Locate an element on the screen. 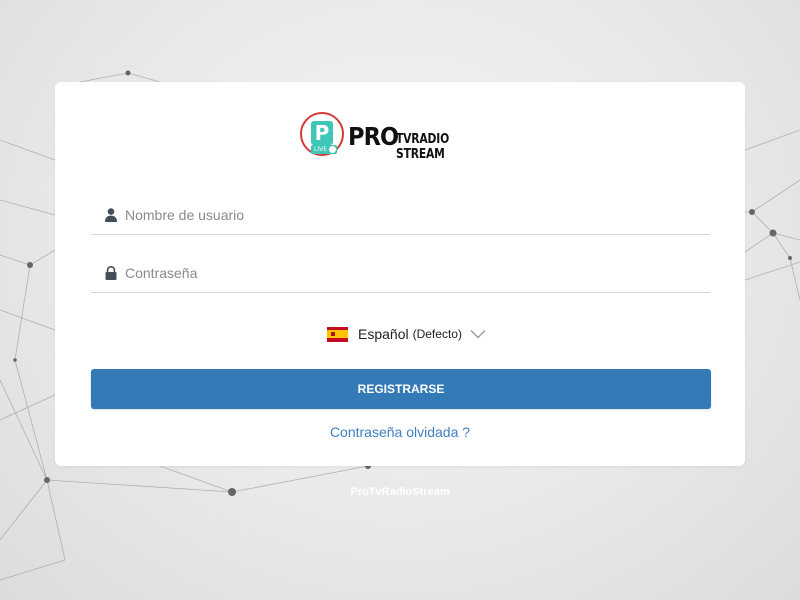 This screenshot has width=800, height=600. badge-live-tag: LIVE is located at coordinates (324, 149).